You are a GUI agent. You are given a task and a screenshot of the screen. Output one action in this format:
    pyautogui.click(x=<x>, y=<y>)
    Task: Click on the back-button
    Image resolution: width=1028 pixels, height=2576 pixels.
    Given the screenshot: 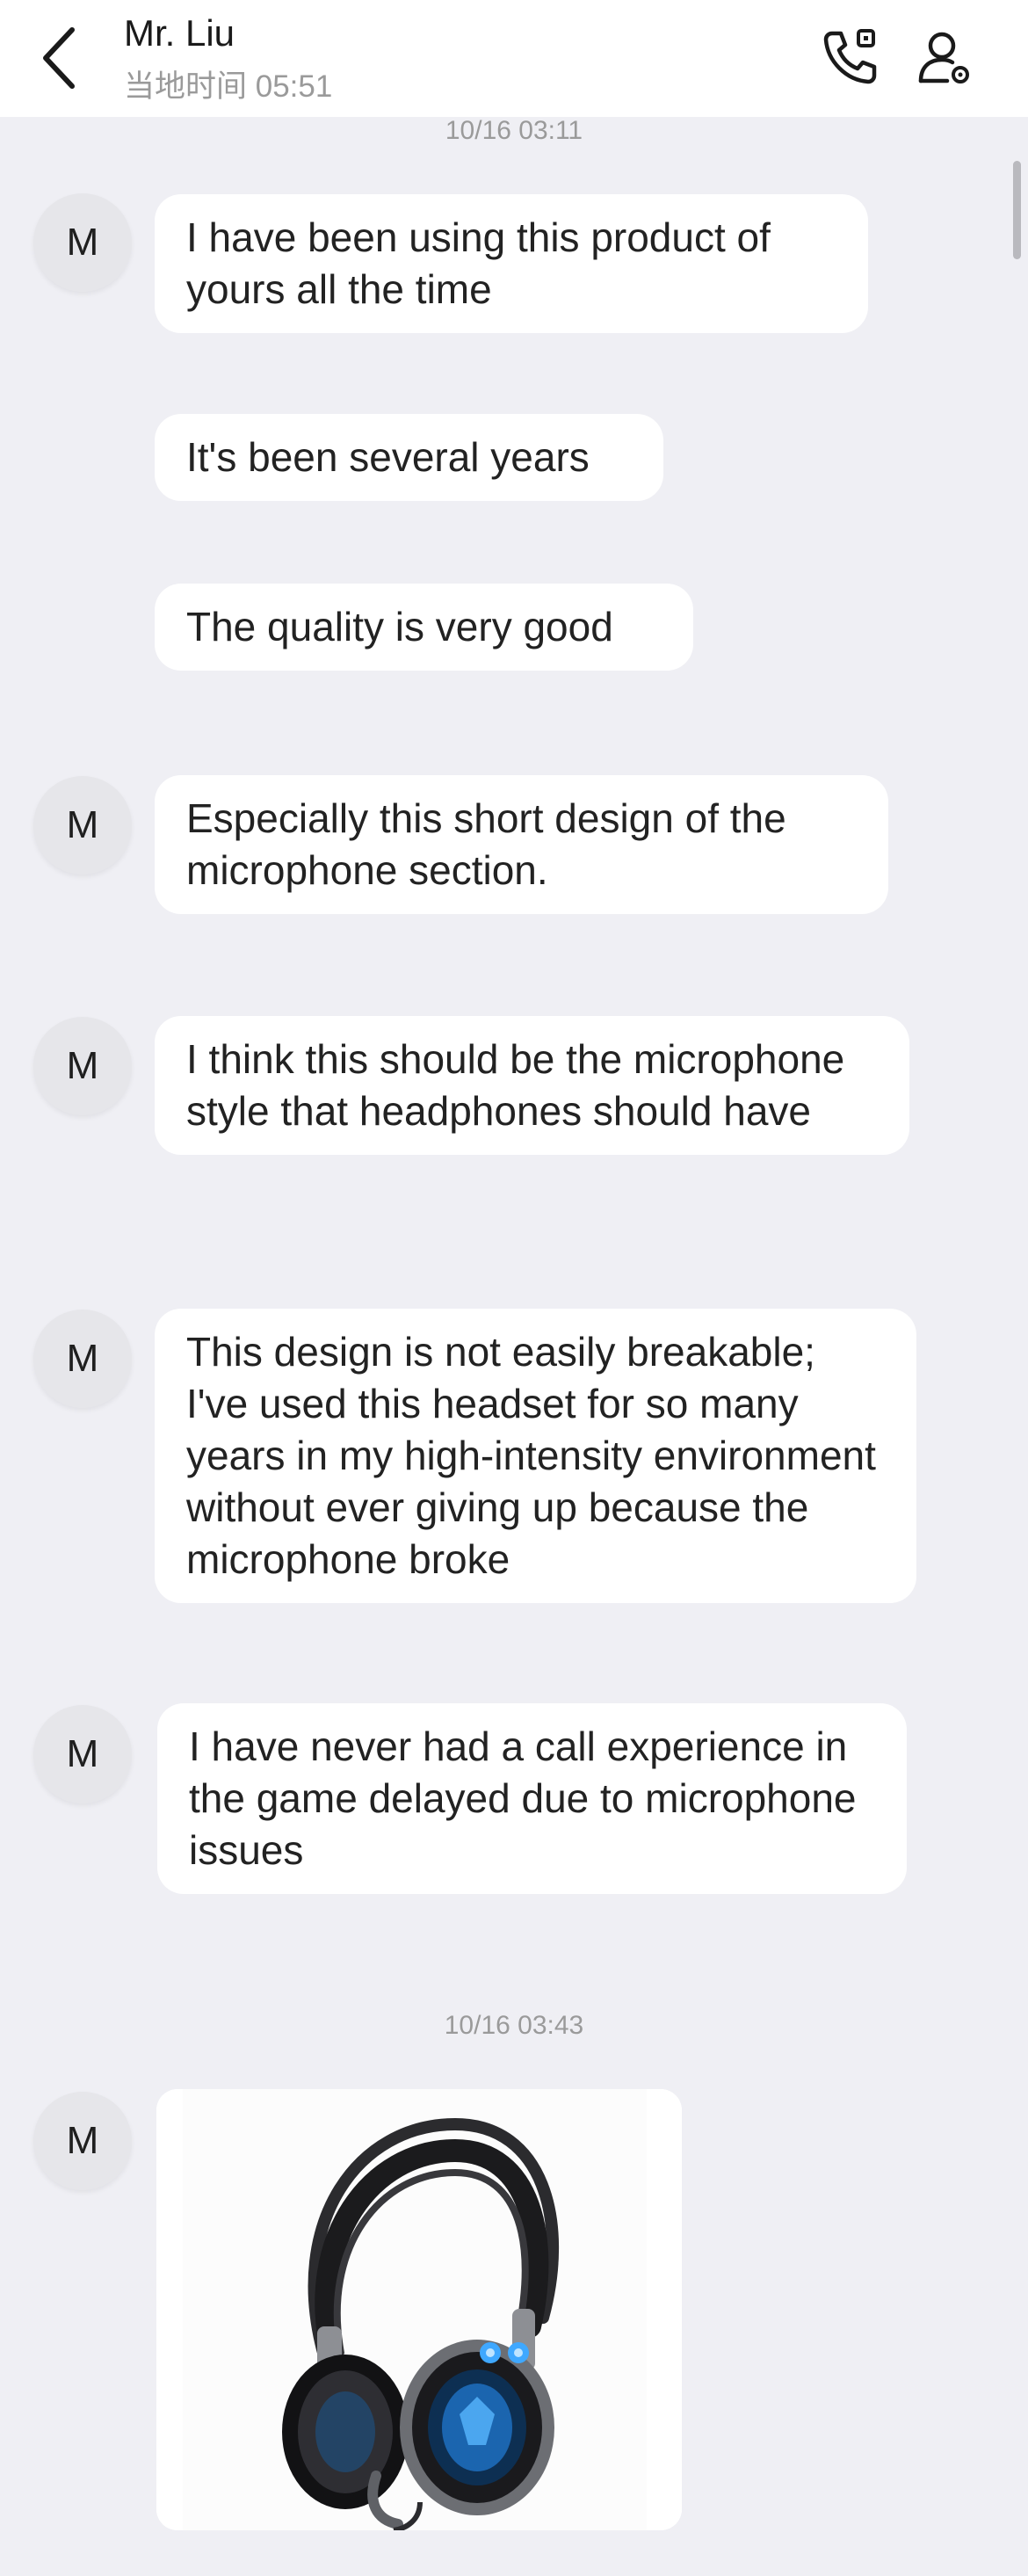 What is the action you would take?
    pyautogui.click(x=61, y=58)
    